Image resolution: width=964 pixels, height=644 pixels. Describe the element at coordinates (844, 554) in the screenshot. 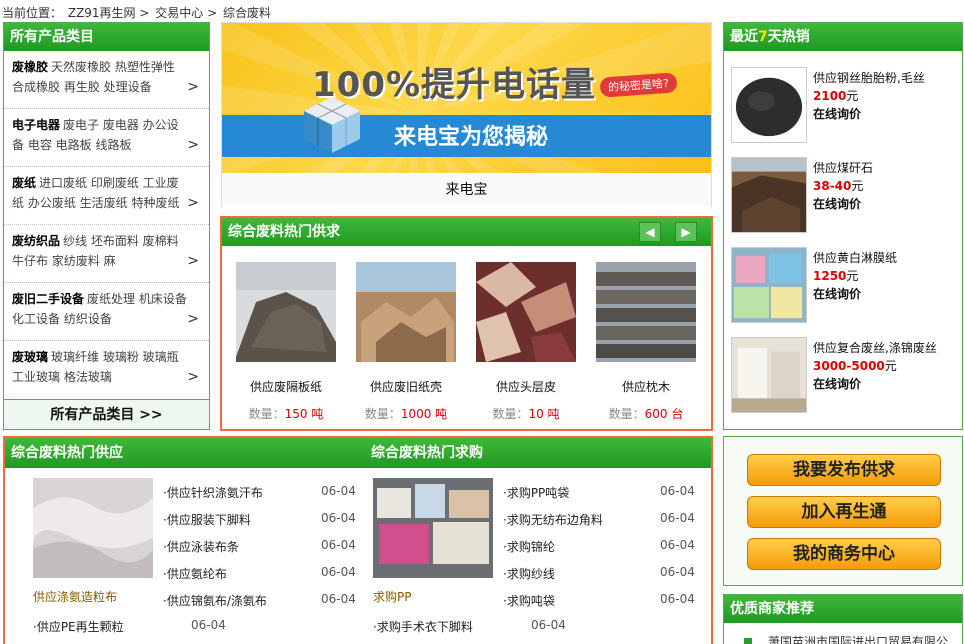

I see `business-center-button: 我的商务中心` at that location.